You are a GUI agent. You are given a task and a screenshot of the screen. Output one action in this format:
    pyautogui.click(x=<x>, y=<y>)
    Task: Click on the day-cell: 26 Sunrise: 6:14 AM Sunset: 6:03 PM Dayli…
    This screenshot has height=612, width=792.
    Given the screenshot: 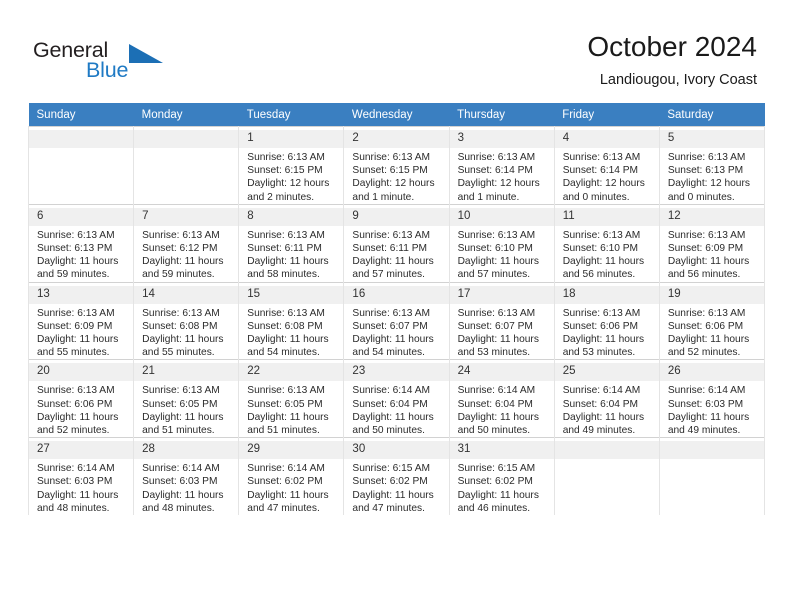 What is the action you would take?
    pyautogui.click(x=712, y=398)
    